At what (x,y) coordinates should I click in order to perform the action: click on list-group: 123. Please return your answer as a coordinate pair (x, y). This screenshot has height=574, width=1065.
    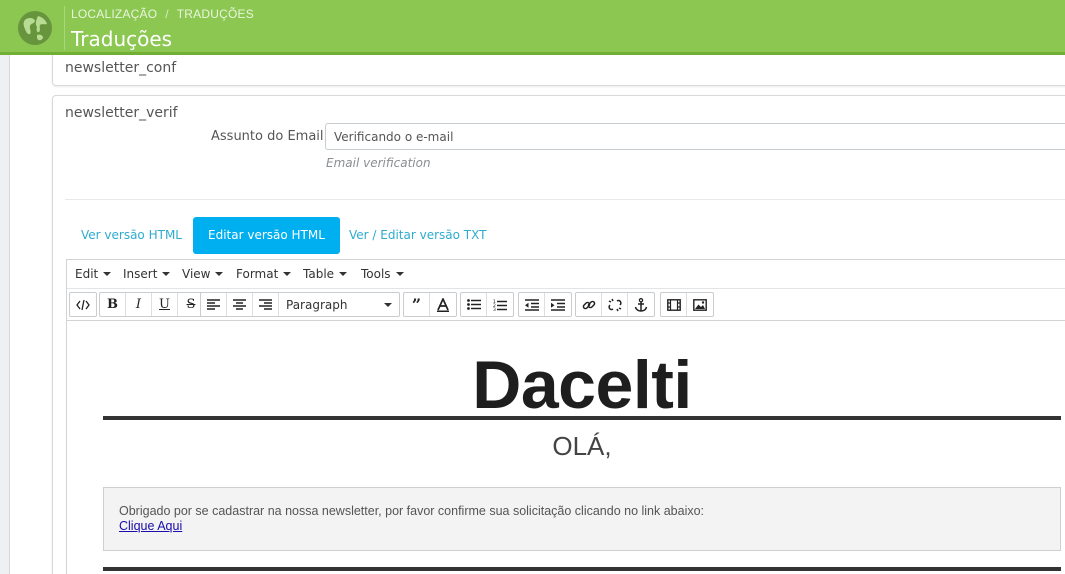
    Looking at the image, I should click on (487, 304).